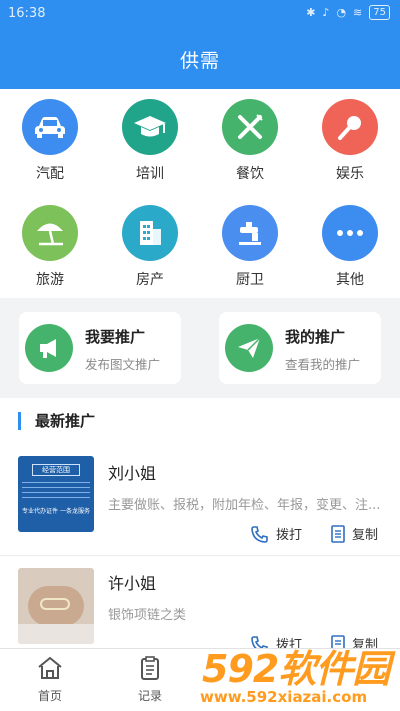 The width and height of the screenshot is (400, 711). What do you see at coordinates (358, 12) in the screenshot?
I see `wifi-icon: ≋` at bounding box center [358, 12].